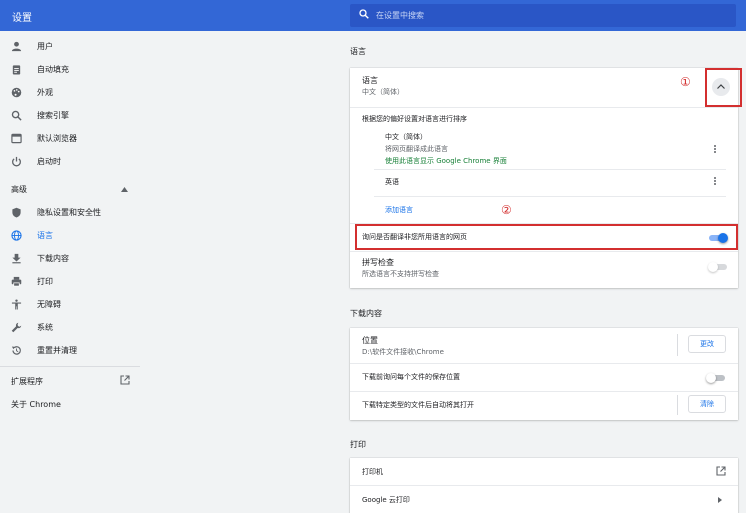 This screenshot has height=513, width=746. What do you see at coordinates (358, 444) in the screenshot?
I see `printing-section-title: 打印` at bounding box center [358, 444].